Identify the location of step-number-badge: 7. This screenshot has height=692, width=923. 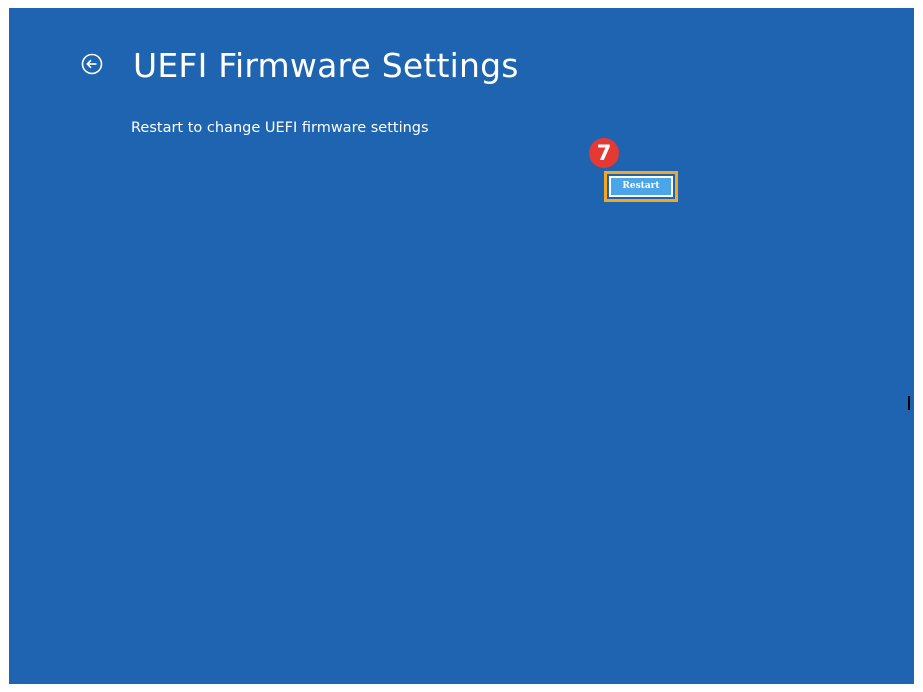
(604, 153).